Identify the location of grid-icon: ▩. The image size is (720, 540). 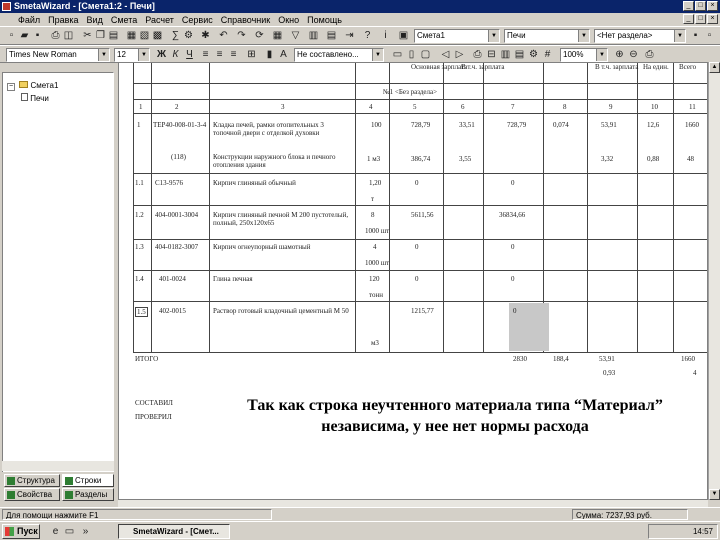
(157, 35).